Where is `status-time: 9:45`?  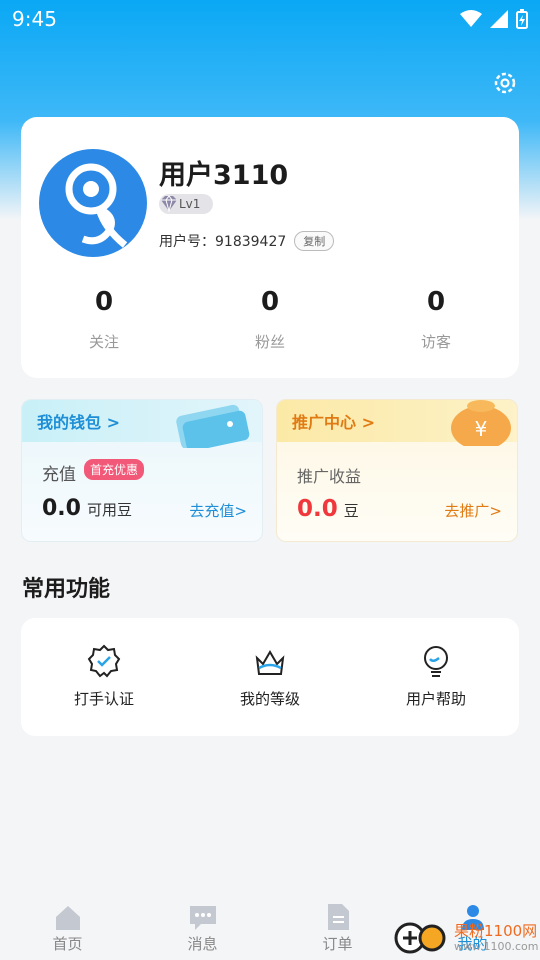
status-time: 9:45 is located at coordinates (34, 19).